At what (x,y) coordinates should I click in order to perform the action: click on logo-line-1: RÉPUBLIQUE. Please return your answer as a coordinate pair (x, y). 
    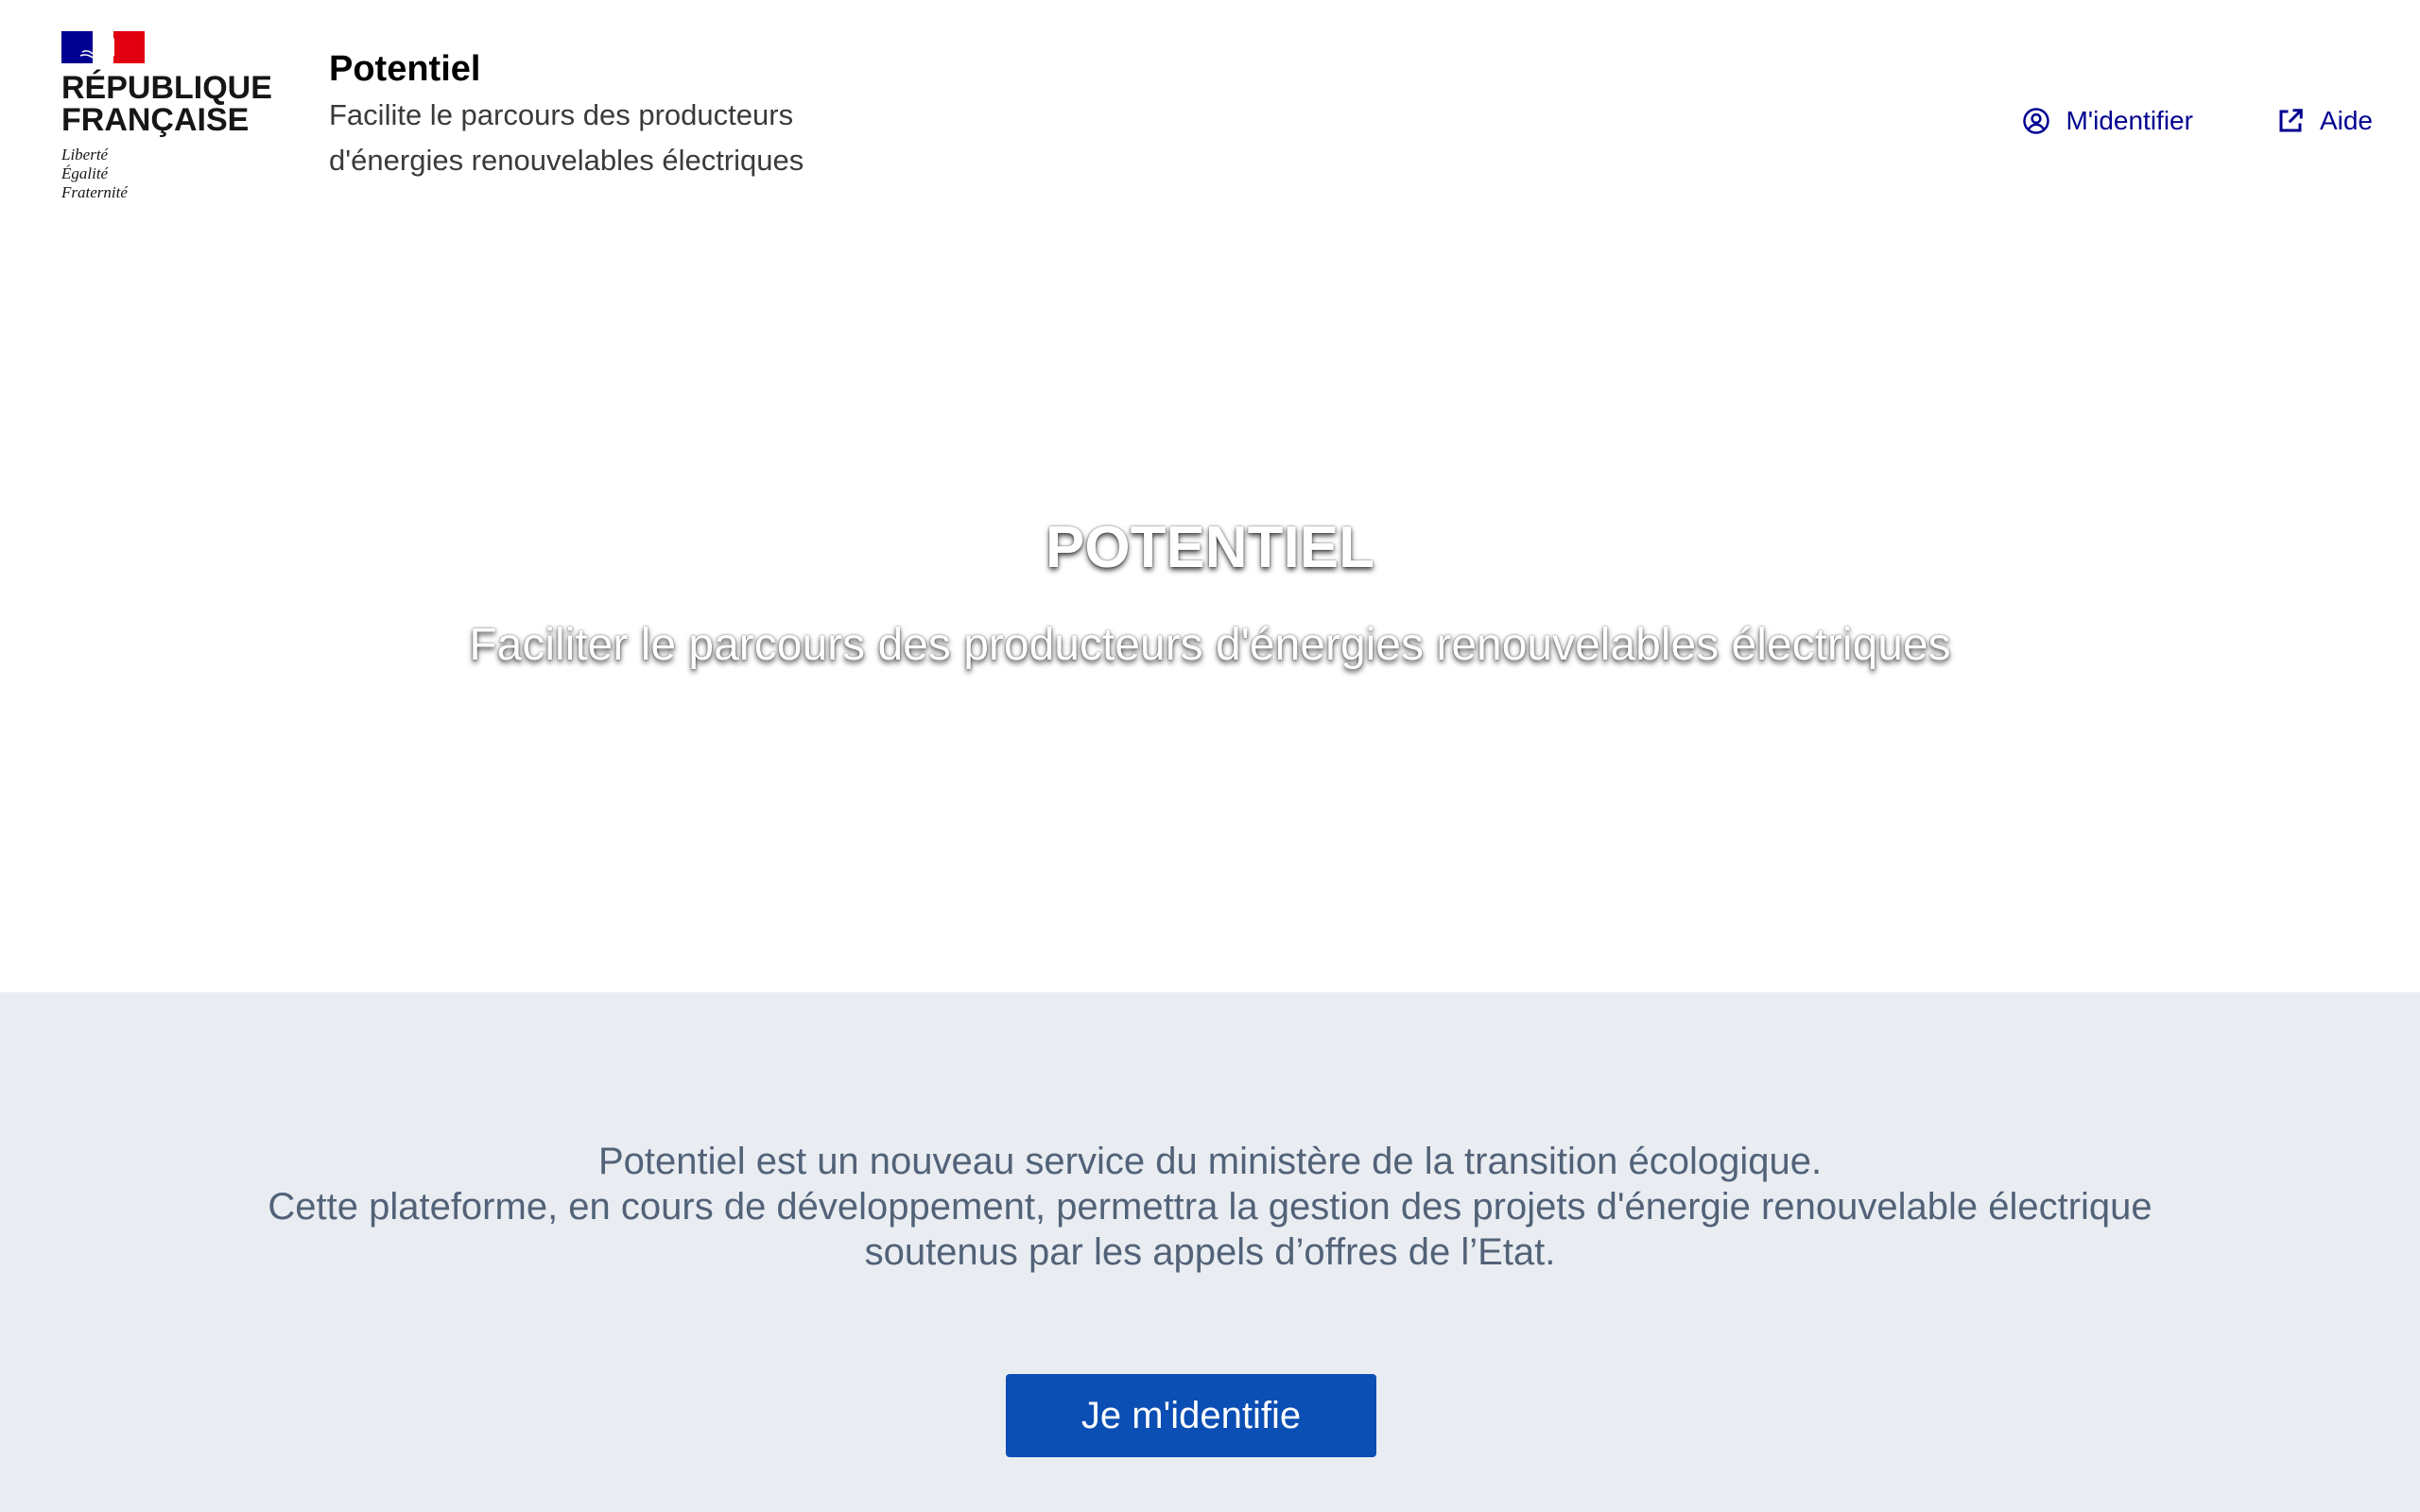
    Looking at the image, I should click on (166, 88).